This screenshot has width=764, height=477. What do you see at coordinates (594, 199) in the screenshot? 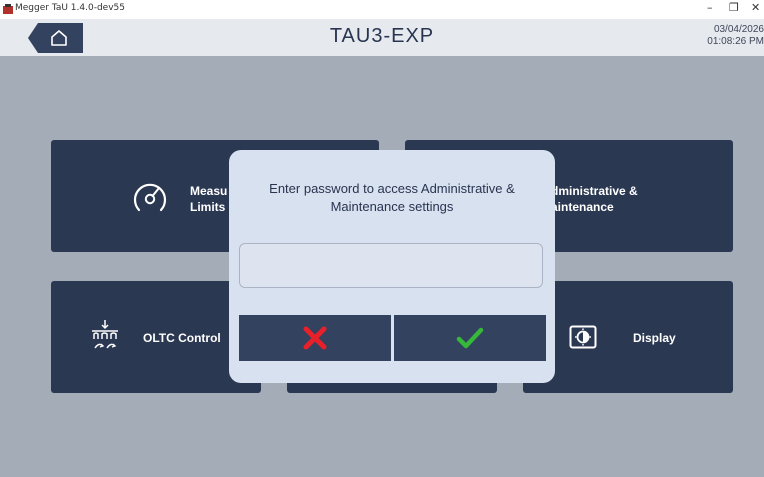
I see `tile-label: dministrative & aintenance` at bounding box center [594, 199].